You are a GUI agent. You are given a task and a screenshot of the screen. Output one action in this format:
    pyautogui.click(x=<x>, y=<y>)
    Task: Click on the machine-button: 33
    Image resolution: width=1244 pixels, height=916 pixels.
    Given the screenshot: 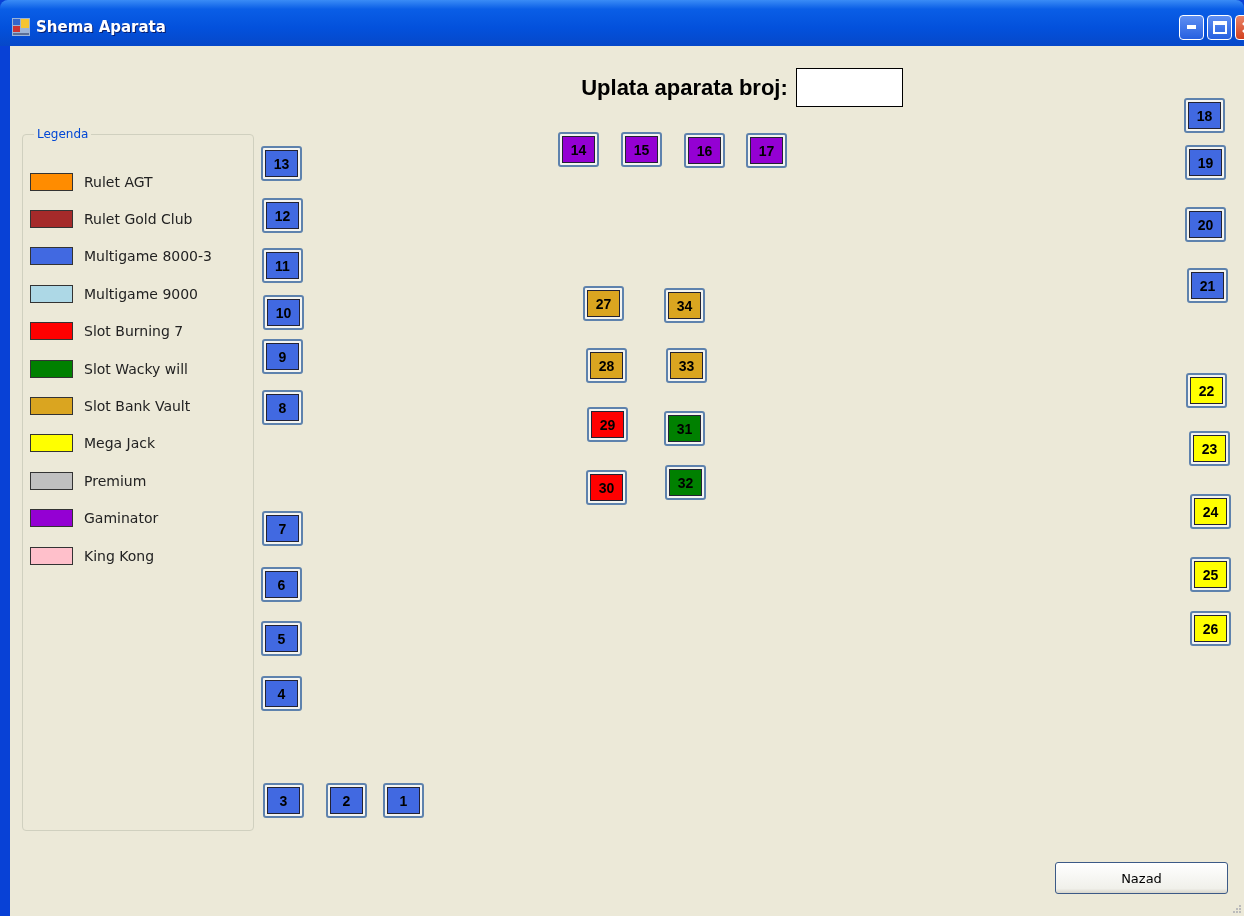 What is the action you would take?
    pyautogui.click(x=686, y=365)
    